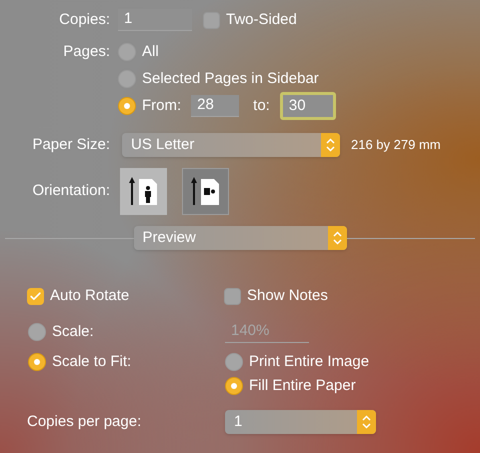 The height and width of the screenshot is (453, 480). What do you see at coordinates (155, 20) in the screenshot?
I see `copies-field: 1` at bounding box center [155, 20].